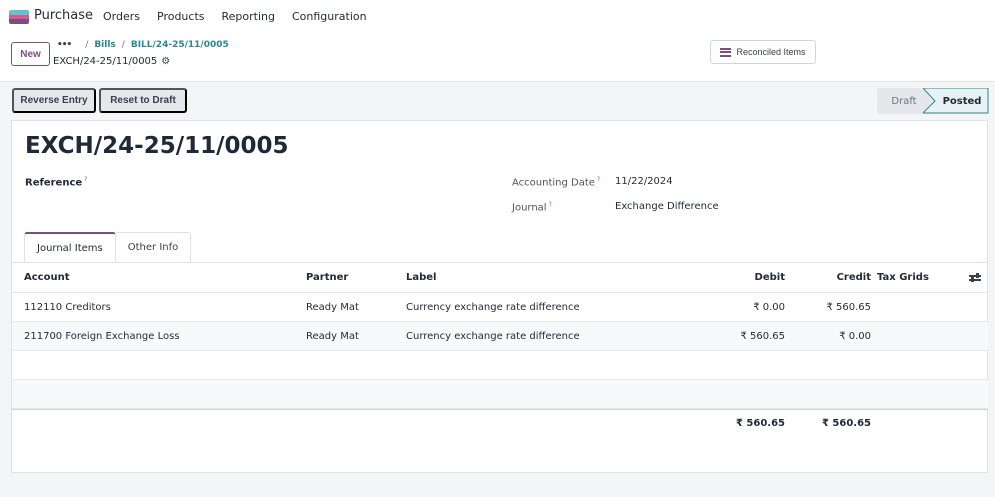  I want to click on total-debit: ₹ 560.65, so click(760, 423).